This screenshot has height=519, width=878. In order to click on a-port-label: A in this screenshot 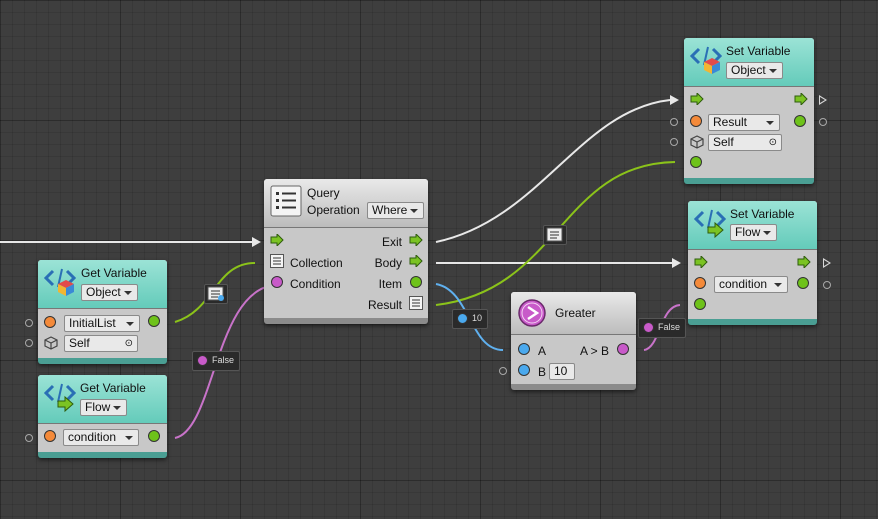, I will do `click(542, 351)`.